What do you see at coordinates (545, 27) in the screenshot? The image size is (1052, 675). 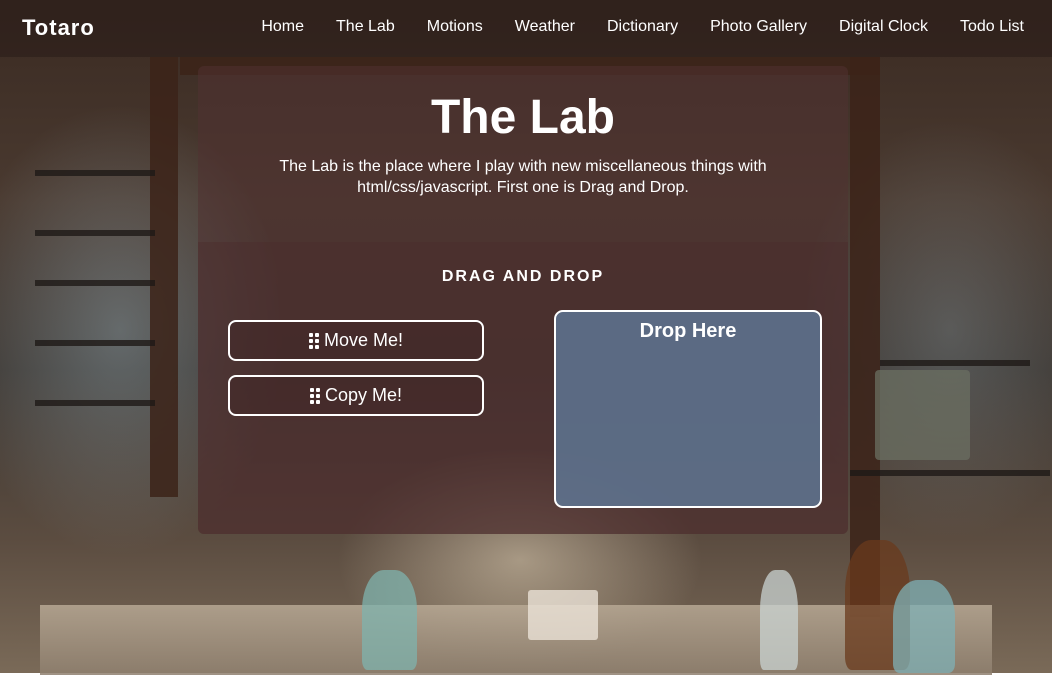 I see `nav-link-weather: Weather` at bounding box center [545, 27].